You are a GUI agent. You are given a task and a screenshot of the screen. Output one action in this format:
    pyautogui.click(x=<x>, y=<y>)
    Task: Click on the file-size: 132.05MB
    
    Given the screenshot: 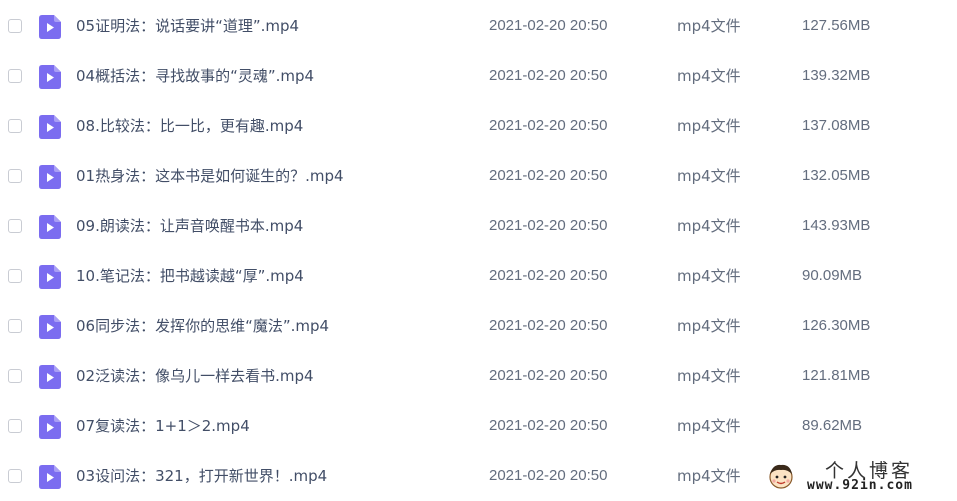 What is the action you would take?
    pyautogui.click(x=836, y=175)
    